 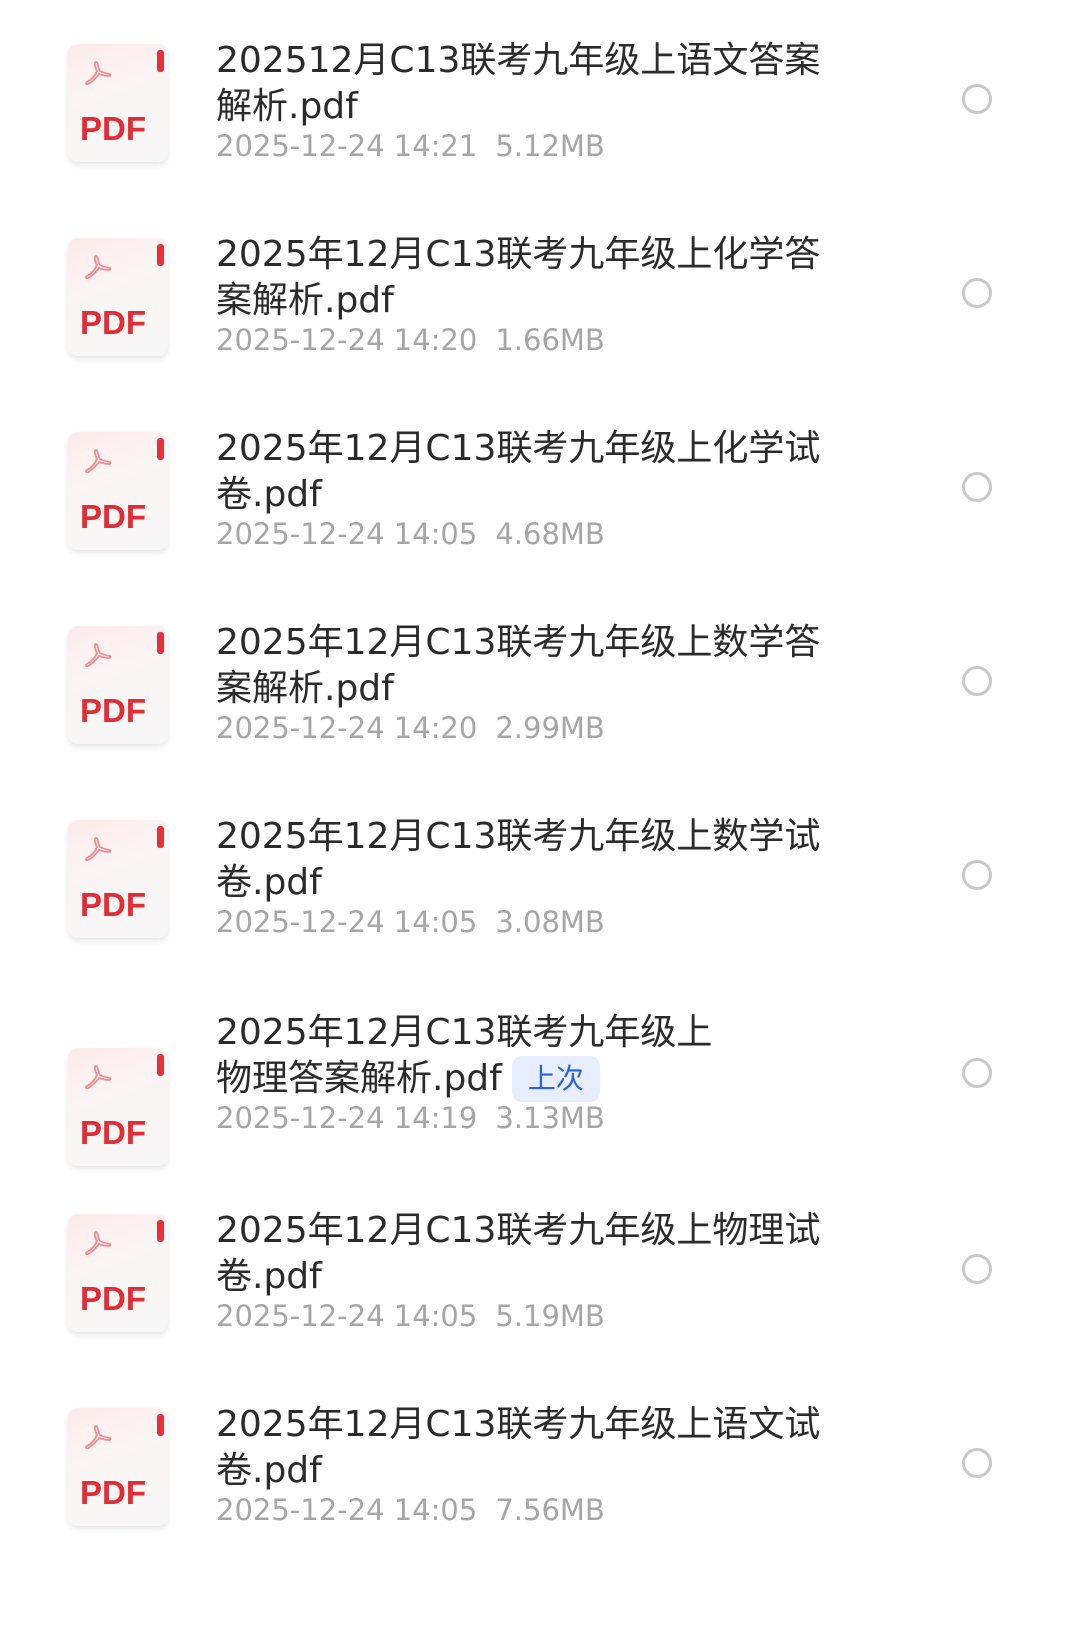 What do you see at coordinates (550, 340) in the screenshot?
I see `file-size: 1.66MB` at bounding box center [550, 340].